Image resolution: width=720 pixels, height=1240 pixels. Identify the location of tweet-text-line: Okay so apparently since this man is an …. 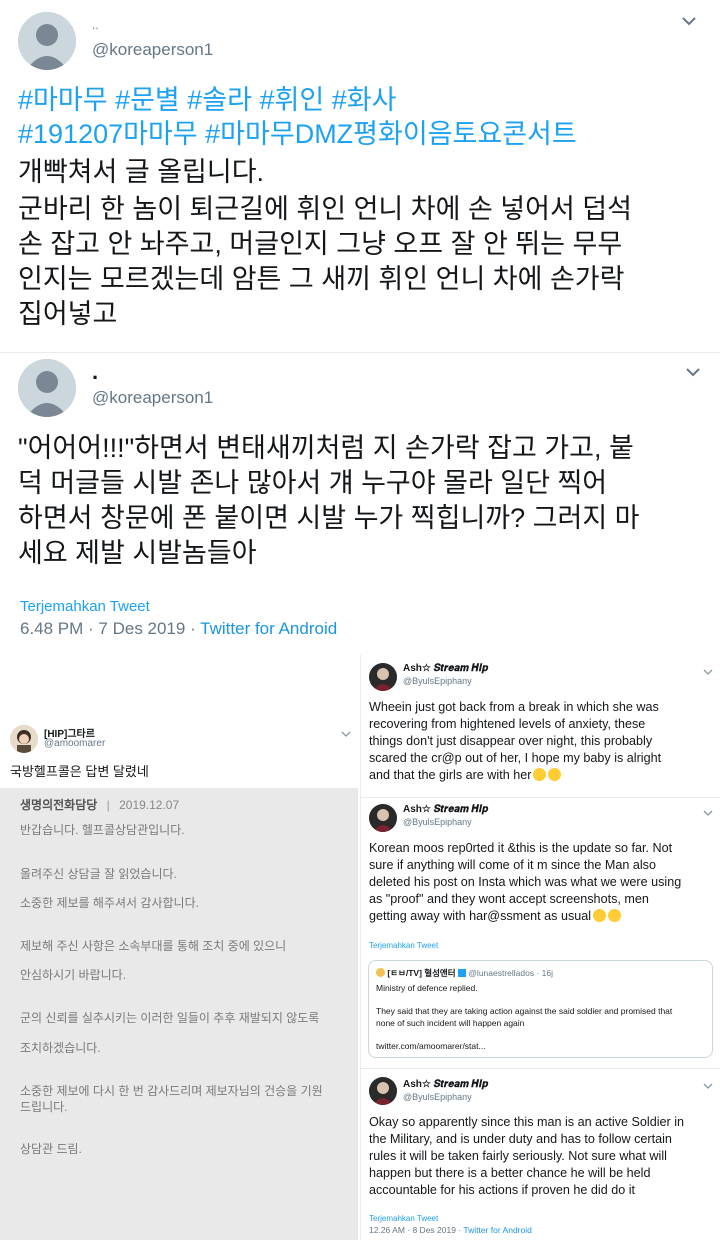
(526, 1122).